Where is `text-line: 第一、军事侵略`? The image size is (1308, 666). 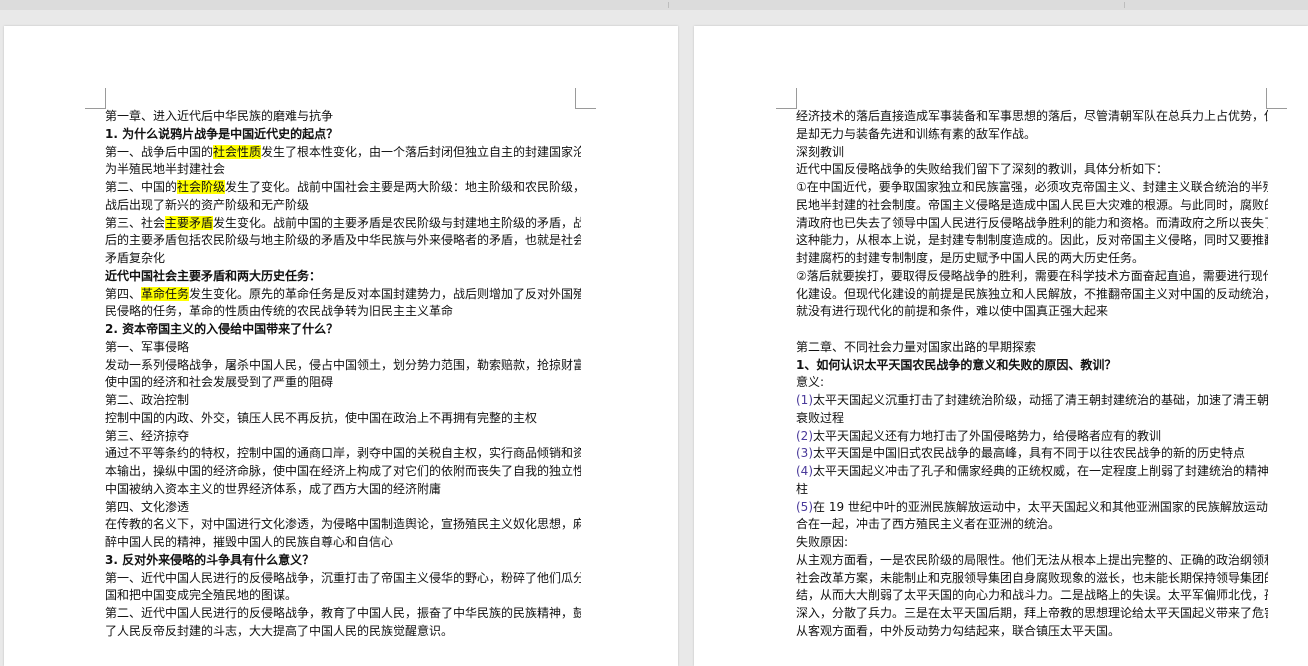 text-line: 第一、军事侵略 is located at coordinates (147, 346).